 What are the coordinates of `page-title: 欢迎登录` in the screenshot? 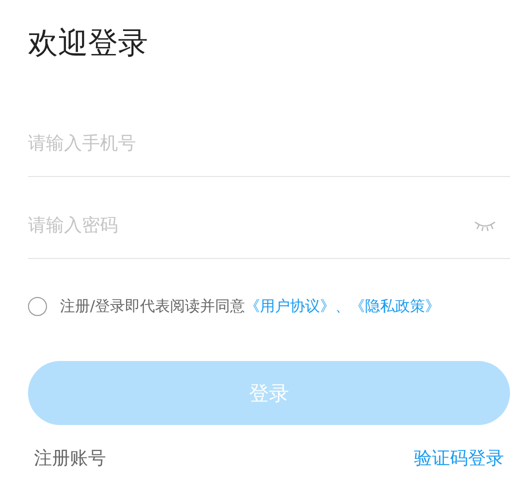 It's located at (88, 44).